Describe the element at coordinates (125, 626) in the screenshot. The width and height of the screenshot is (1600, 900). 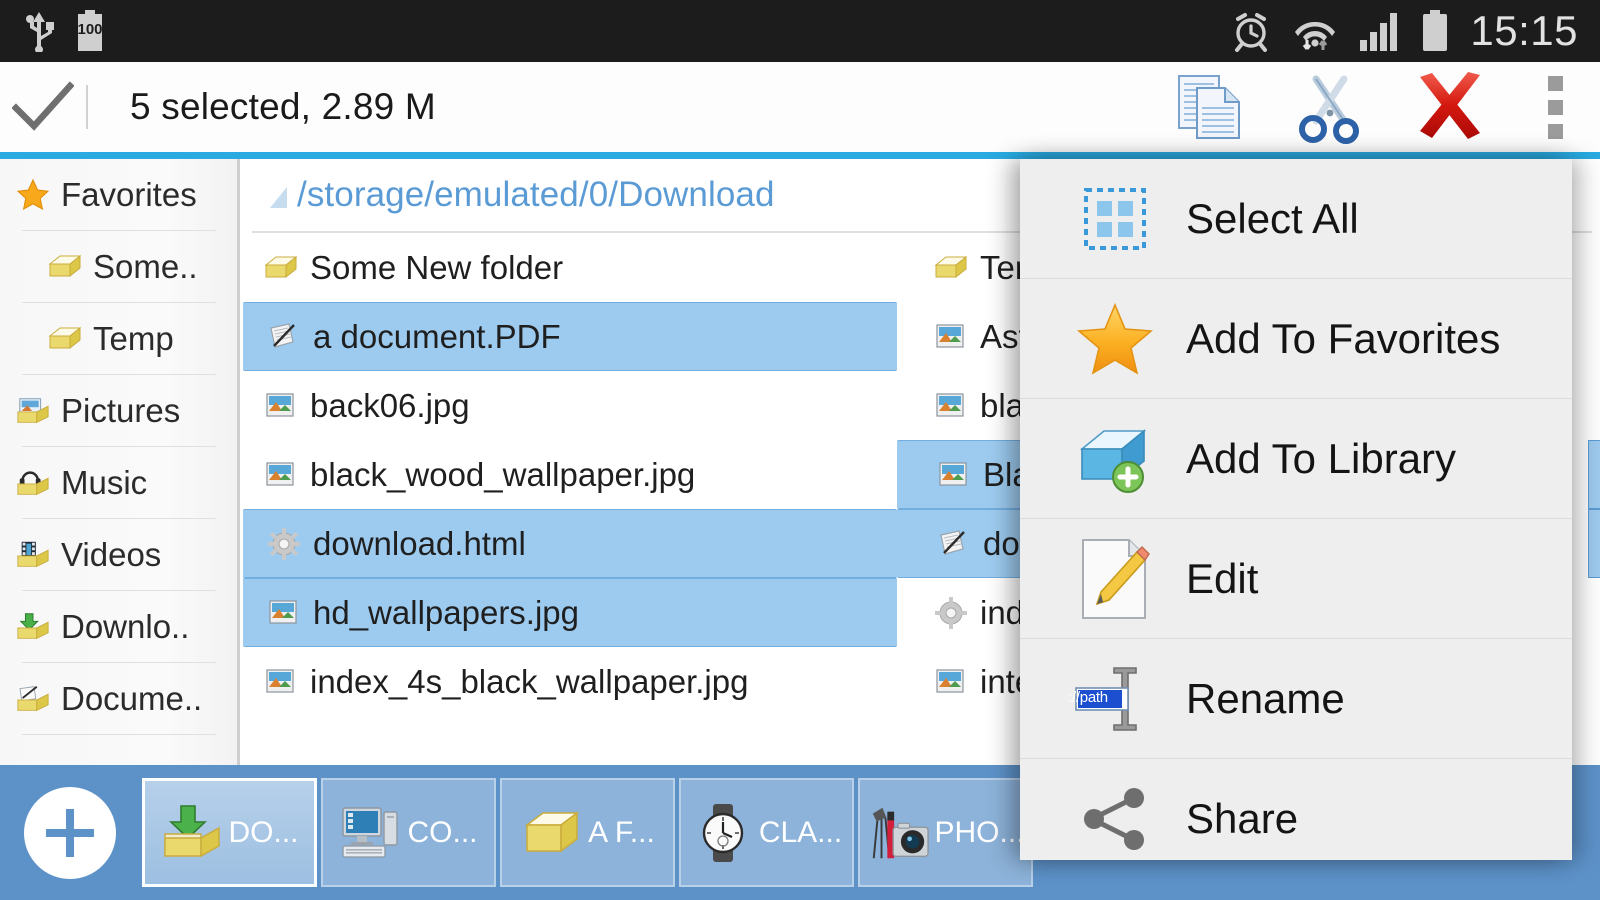
I see `sidebar-item-label: Downlo..` at that location.